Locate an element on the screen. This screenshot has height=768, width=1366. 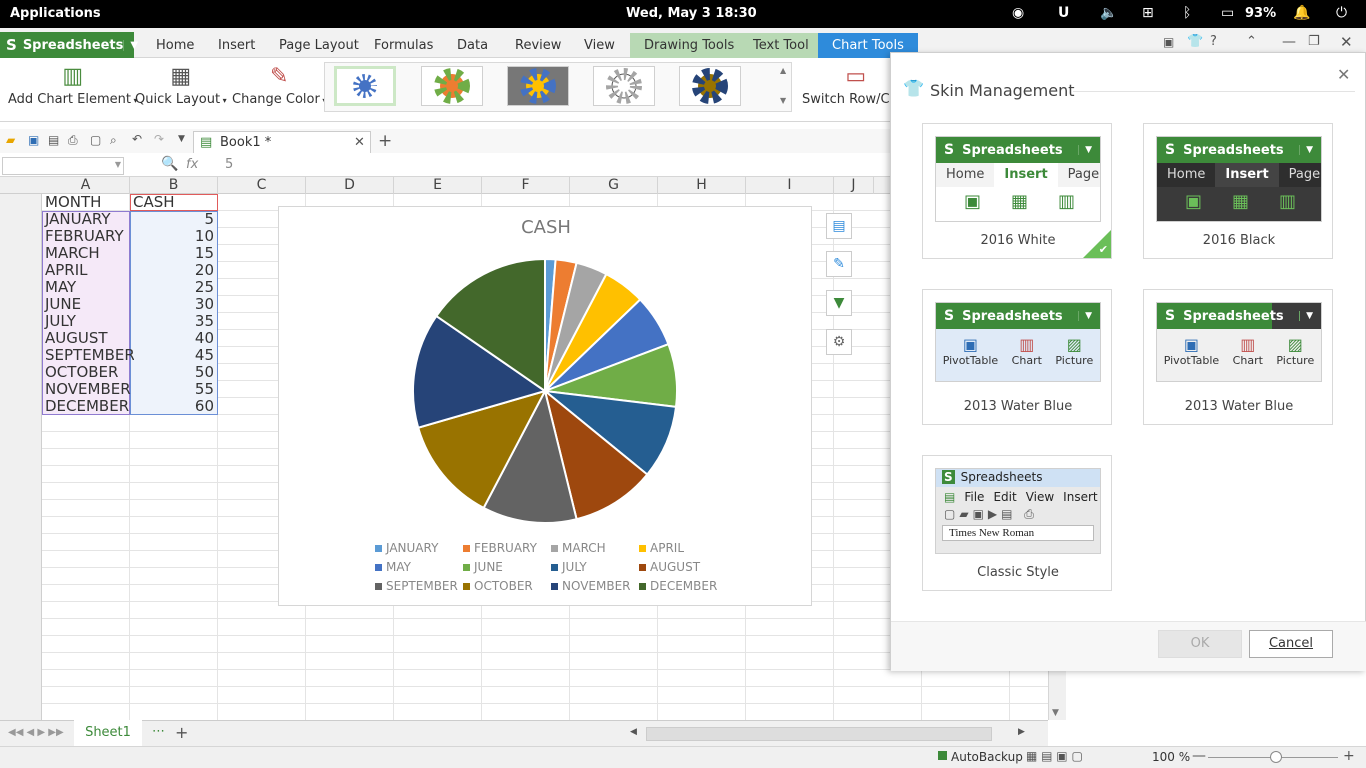
save-icon: ▣ is located at coordinates (33, 140).